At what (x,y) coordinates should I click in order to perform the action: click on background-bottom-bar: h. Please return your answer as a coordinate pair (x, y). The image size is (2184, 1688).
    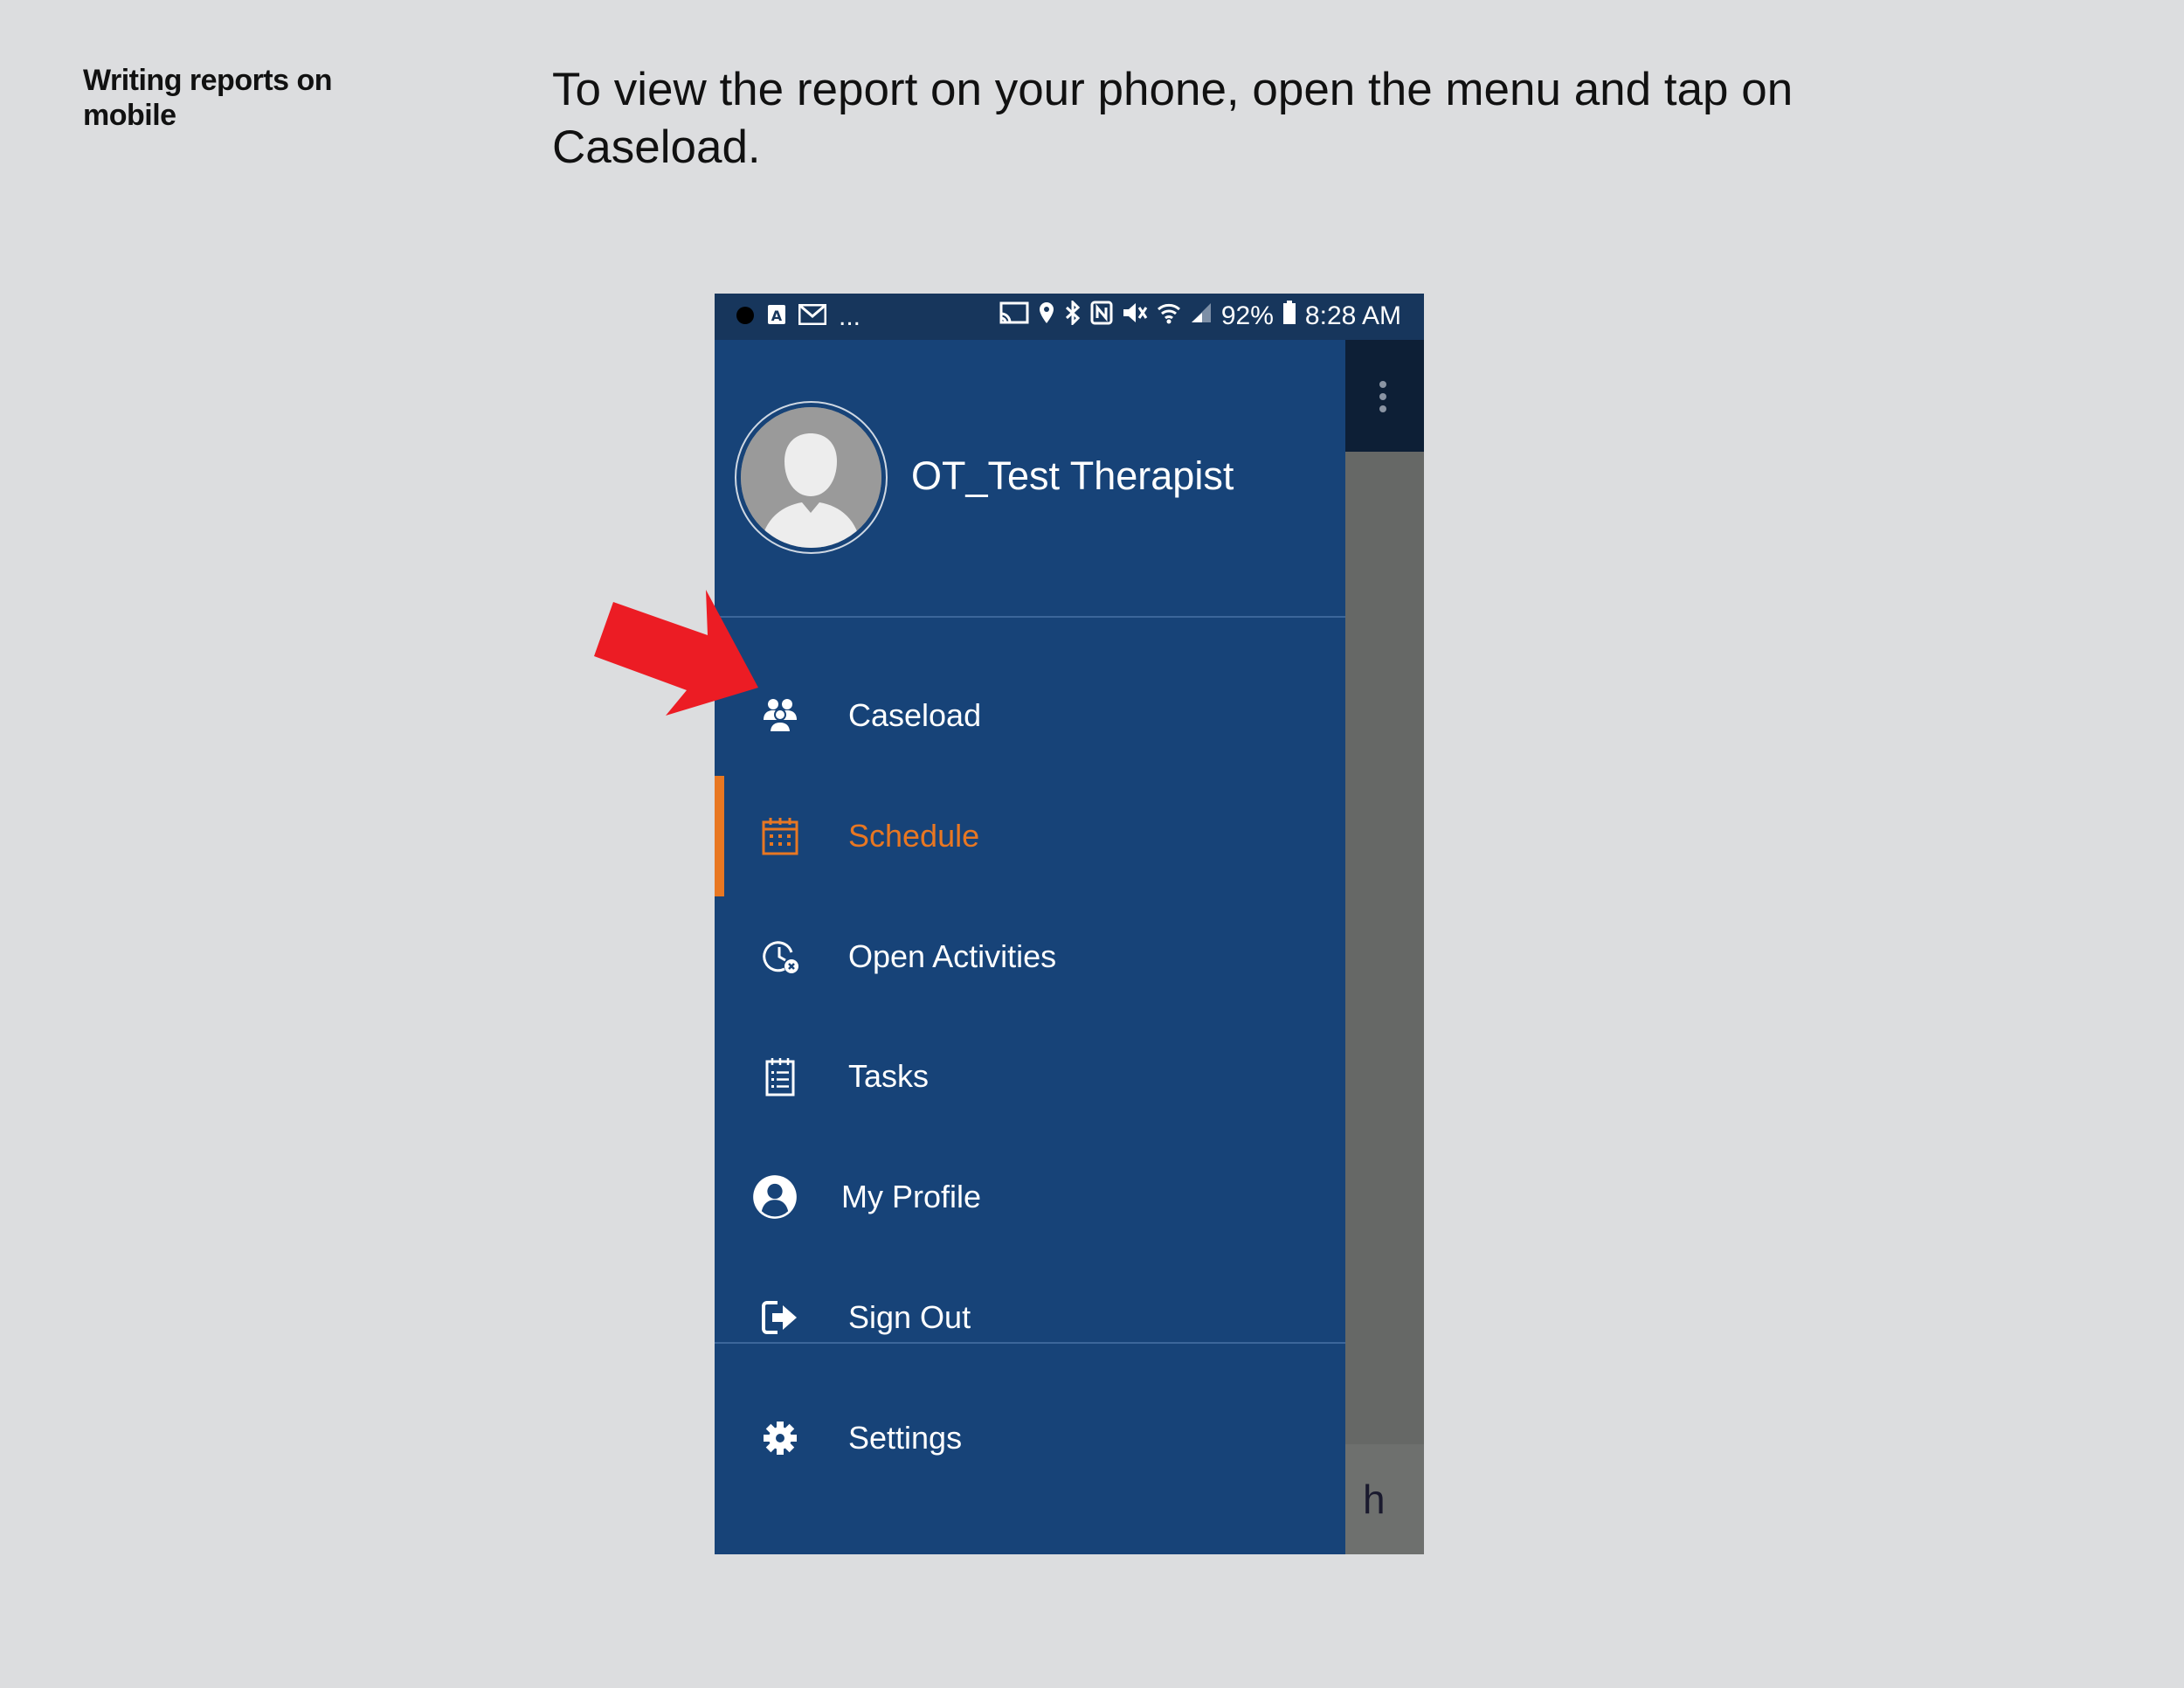
    Looking at the image, I should click on (1384, 1499).